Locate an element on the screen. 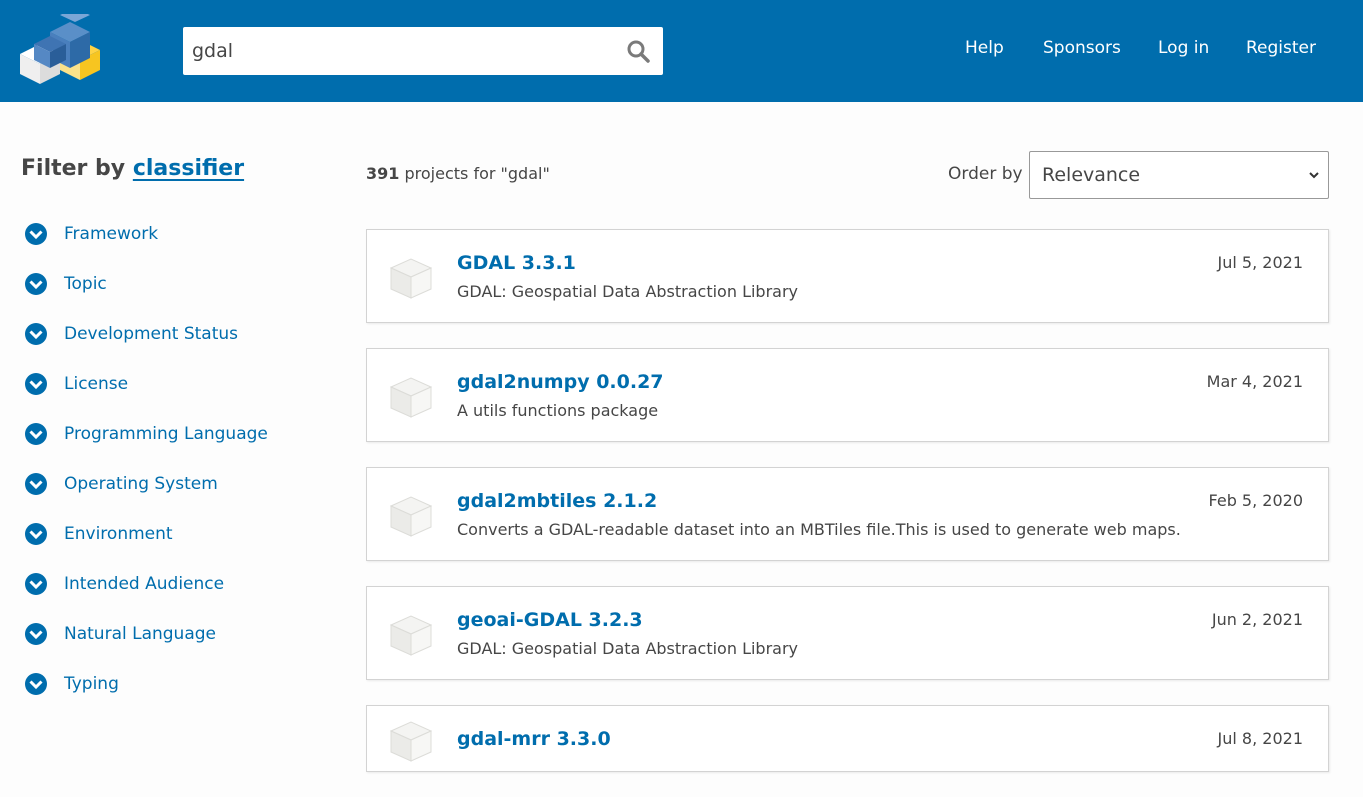 This screenshot has height=797, width=1363. nav-sponsors: Sponsors is located at coordinates (1082, 48).